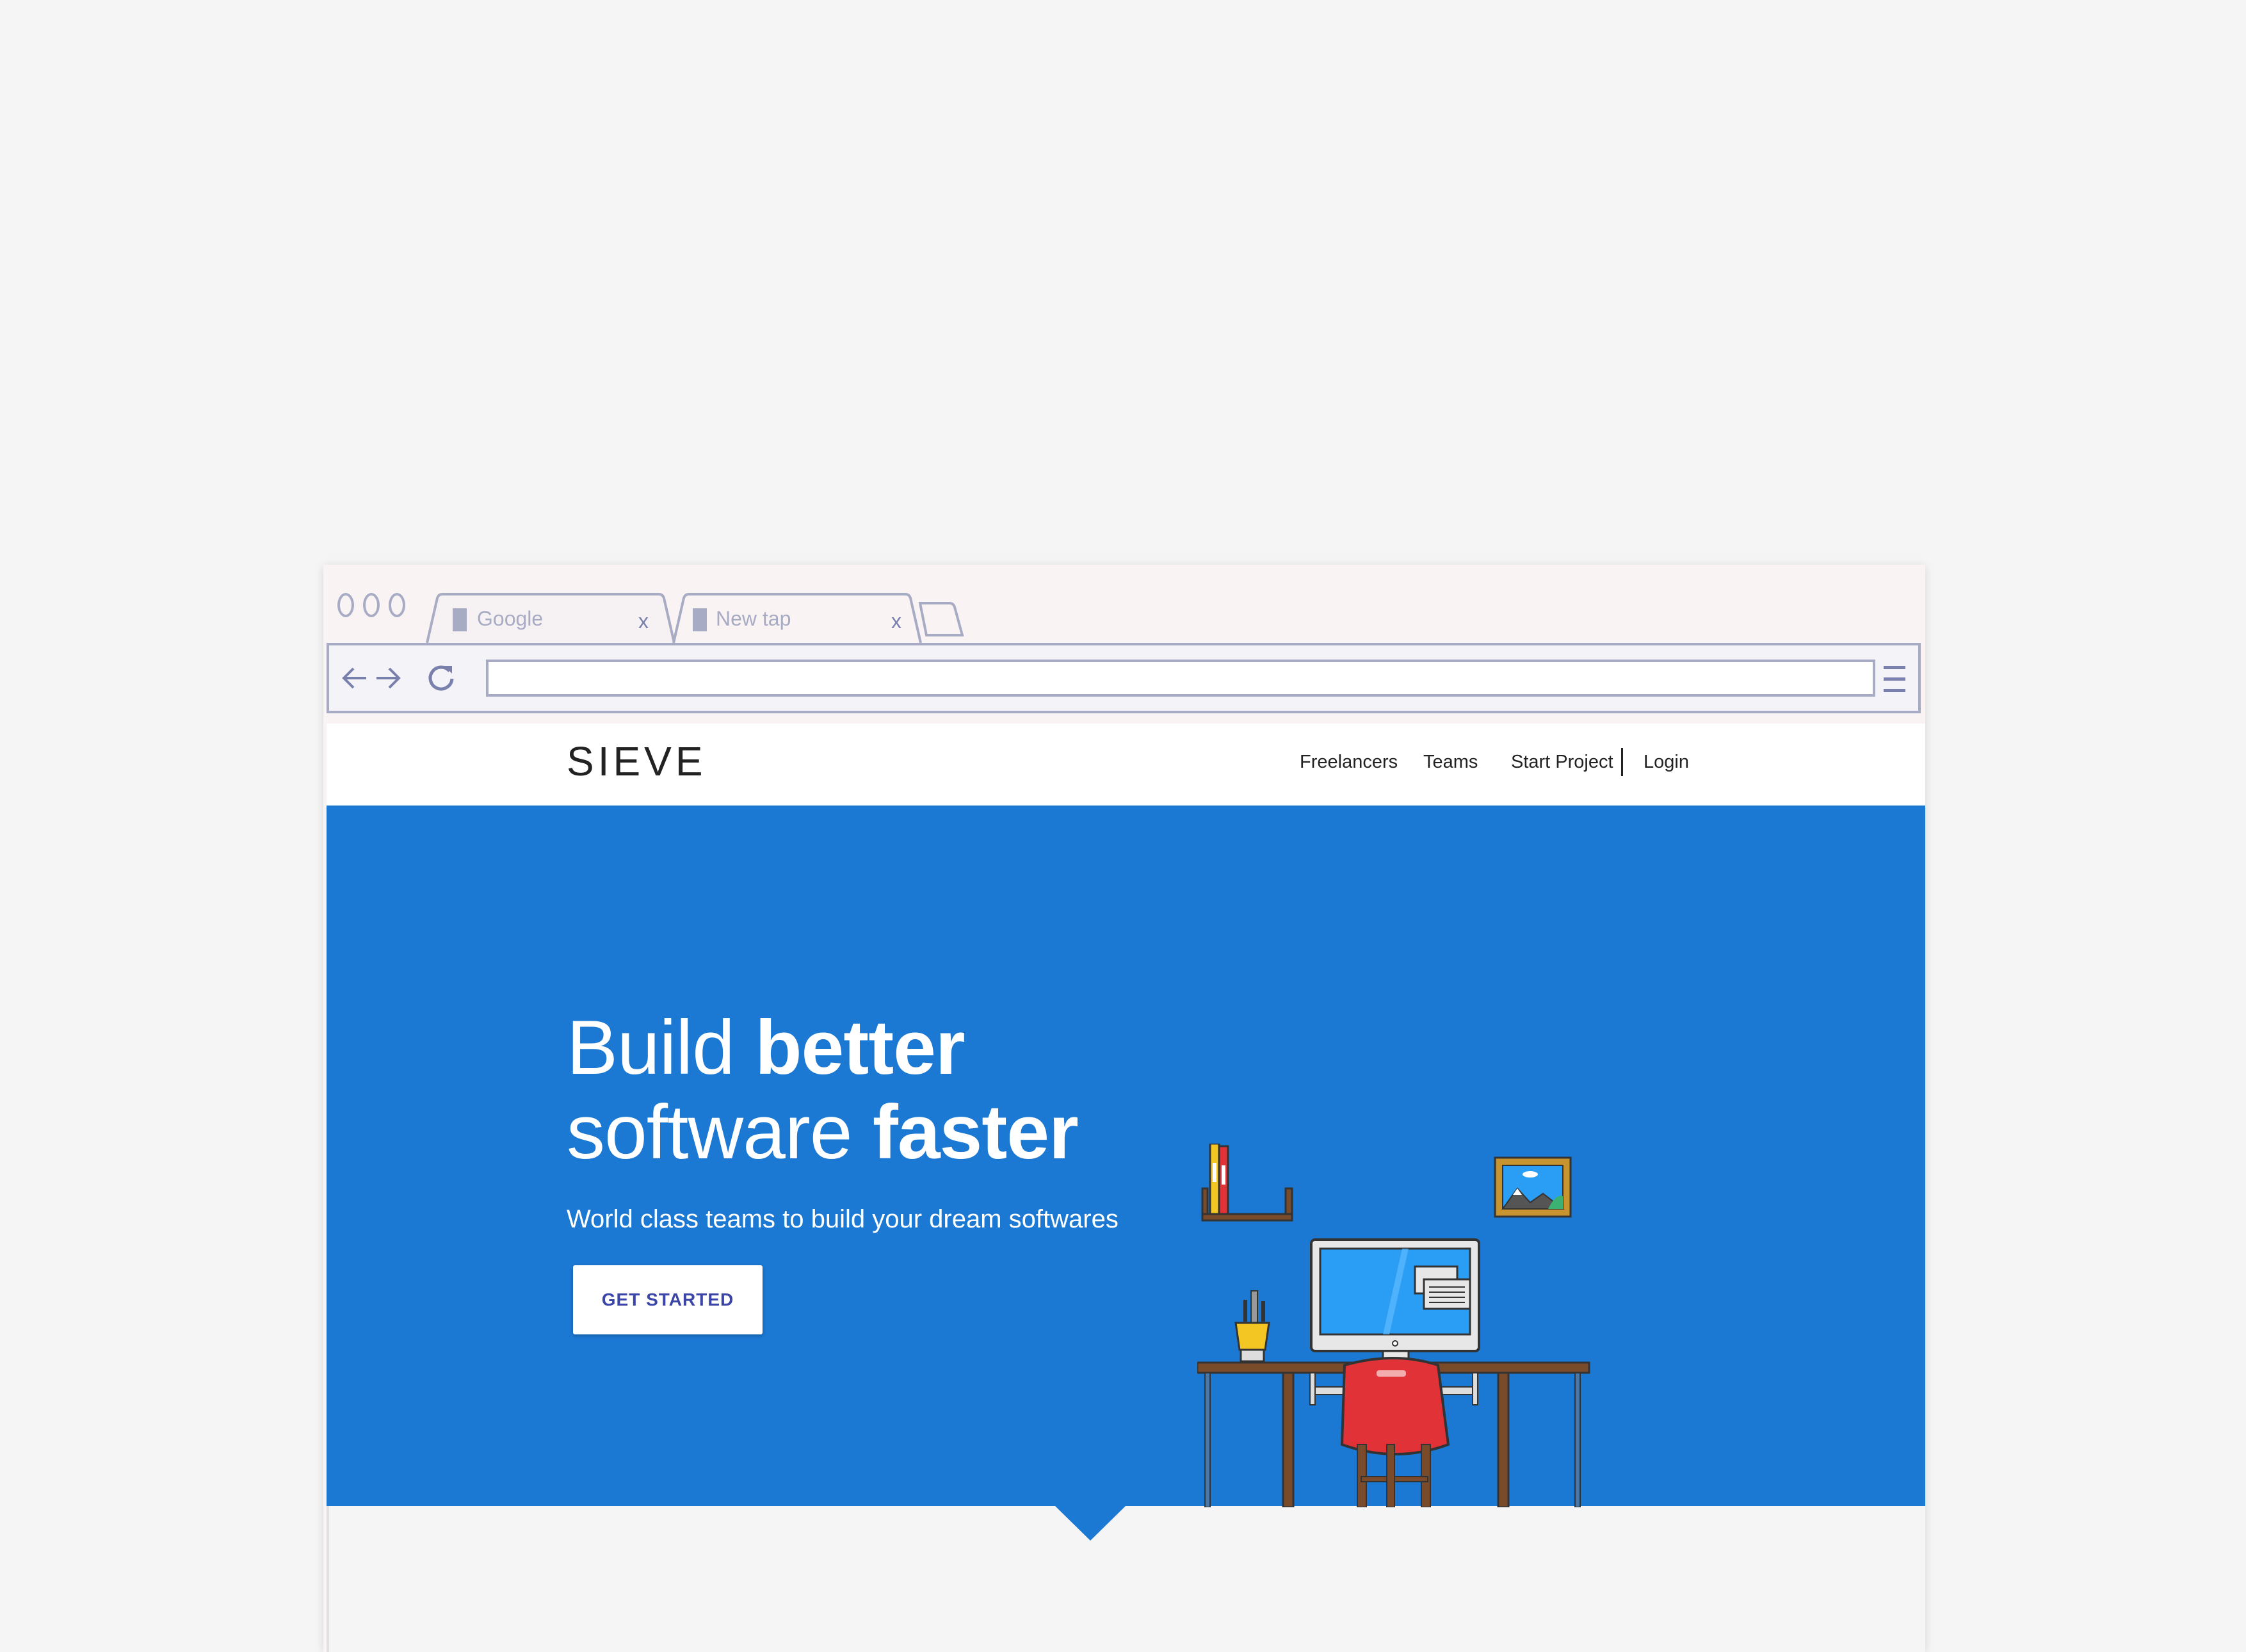 The height and width of the screenshot is (1652, 2246). Describe the element at coordinates (941, 619) in the screenshot. I see `new-tab-icon` at that location.